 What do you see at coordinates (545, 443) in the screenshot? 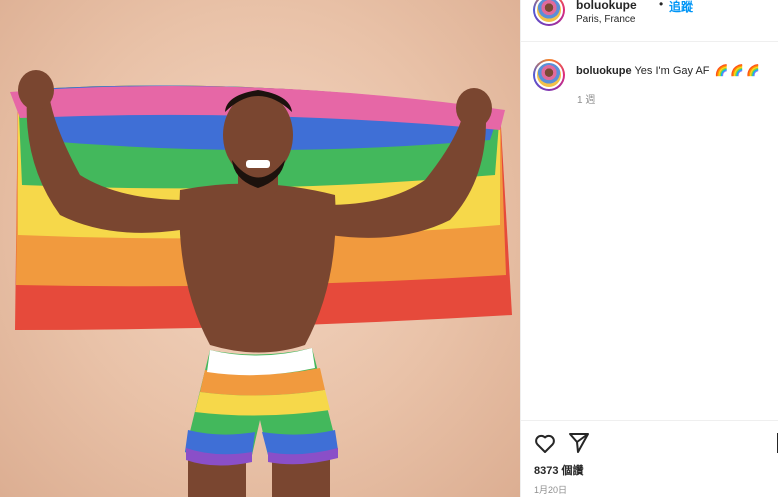
I see `heart-icon` at bounding box center [545, 443].